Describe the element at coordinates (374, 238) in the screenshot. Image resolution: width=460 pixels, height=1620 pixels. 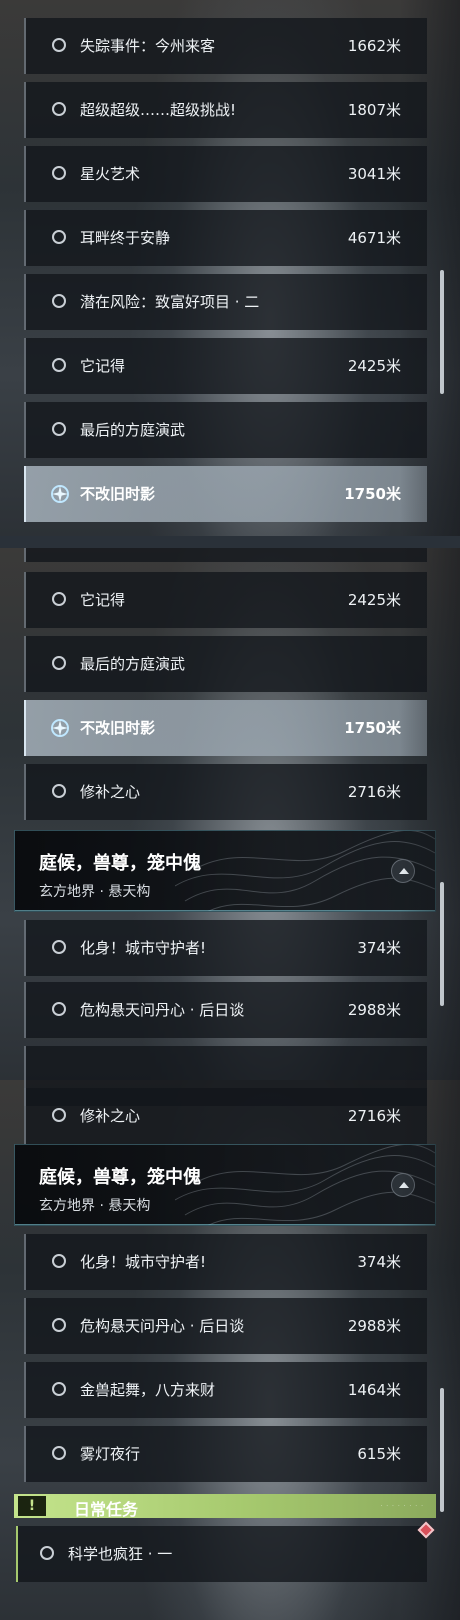
I see `quest-distance: 4671米` at that location.